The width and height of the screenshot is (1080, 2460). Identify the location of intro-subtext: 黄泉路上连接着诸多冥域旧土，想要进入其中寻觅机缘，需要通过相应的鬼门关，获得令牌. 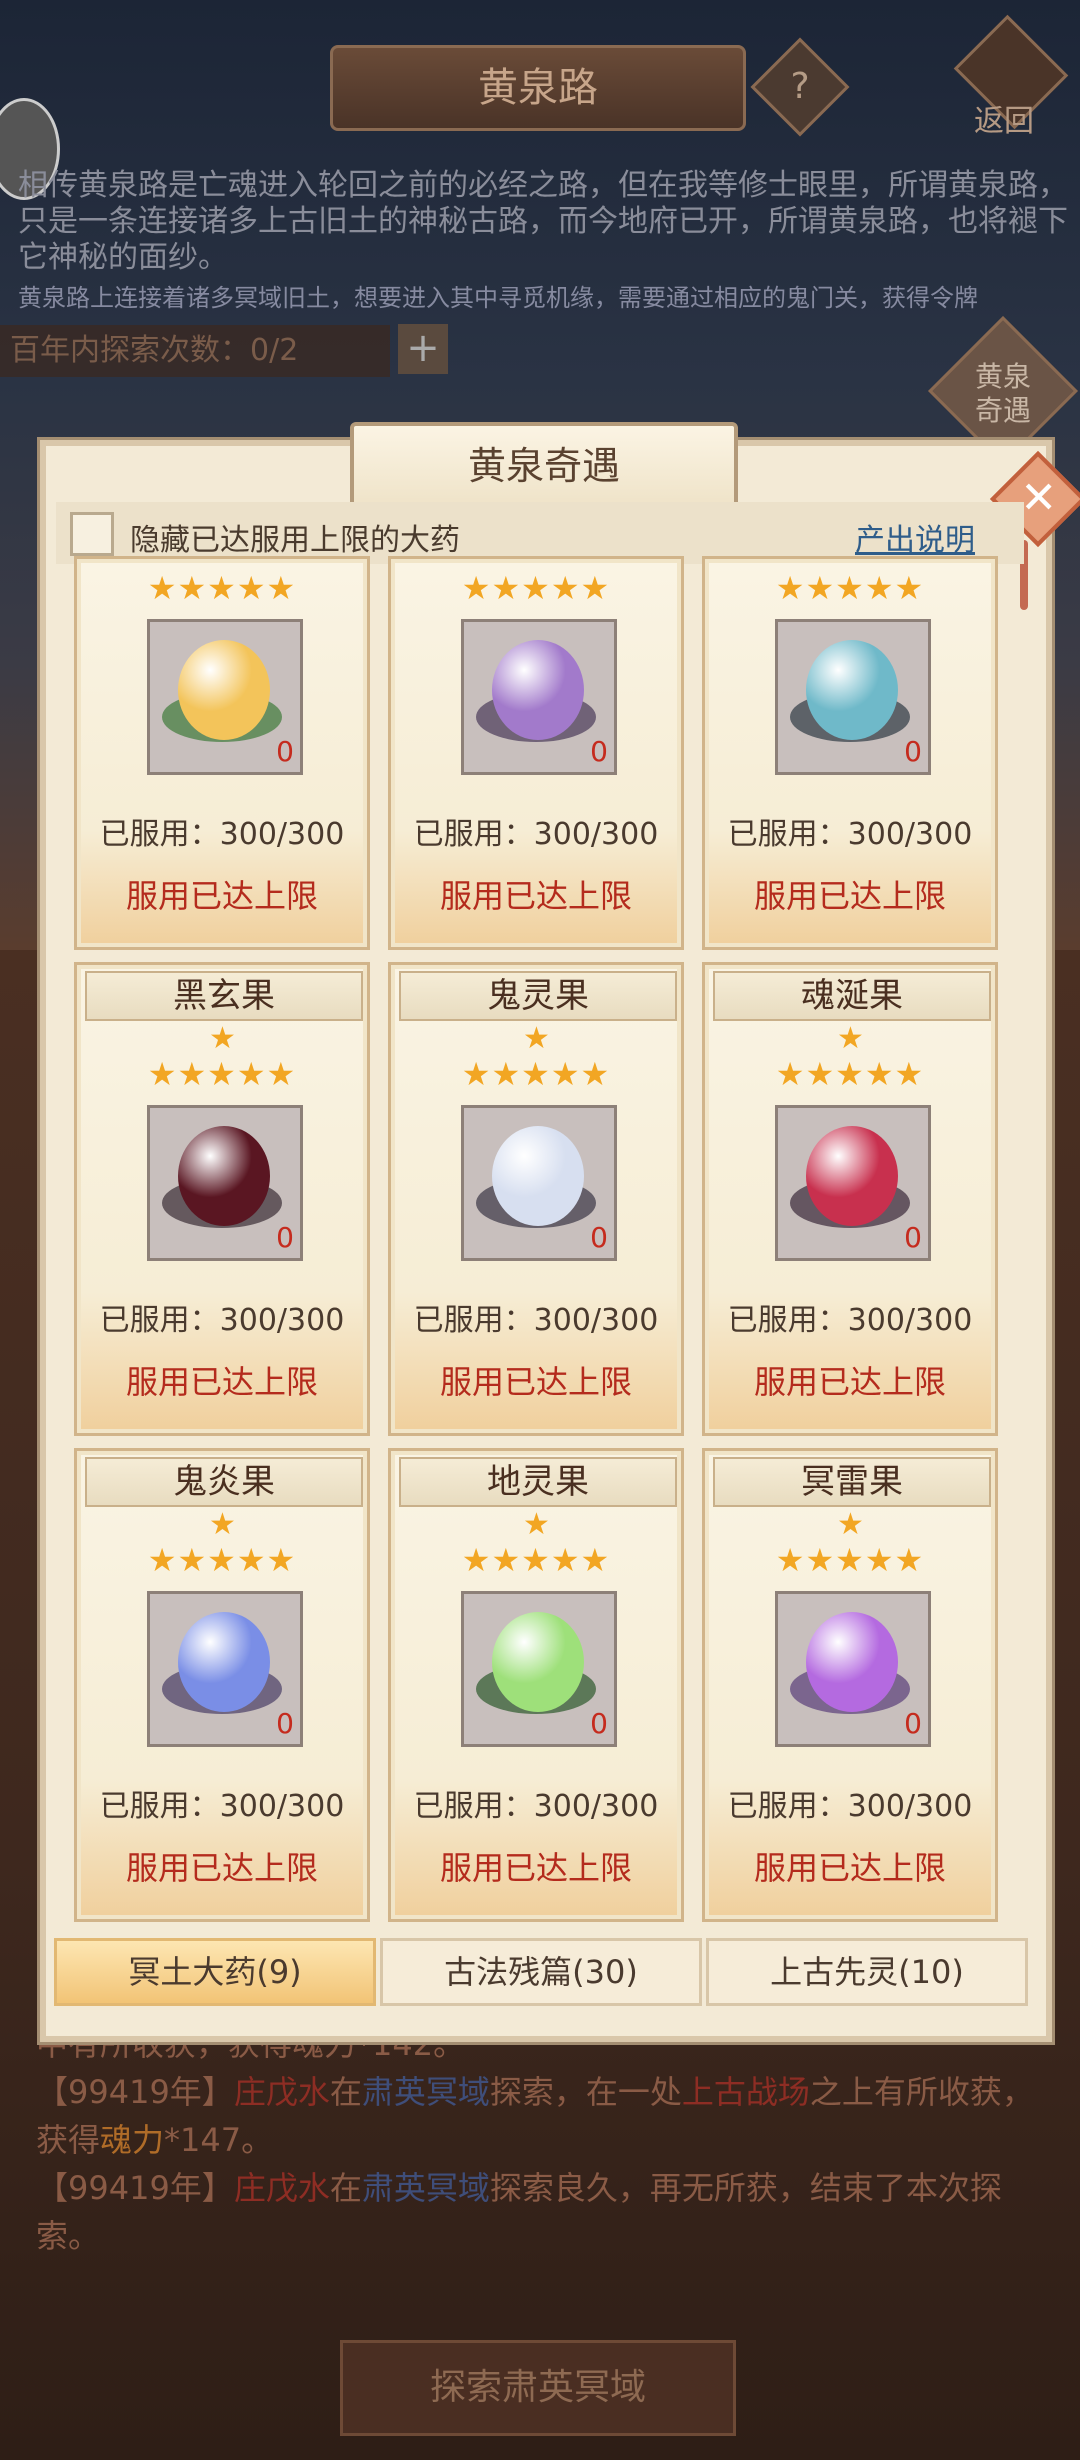
(498, 298).